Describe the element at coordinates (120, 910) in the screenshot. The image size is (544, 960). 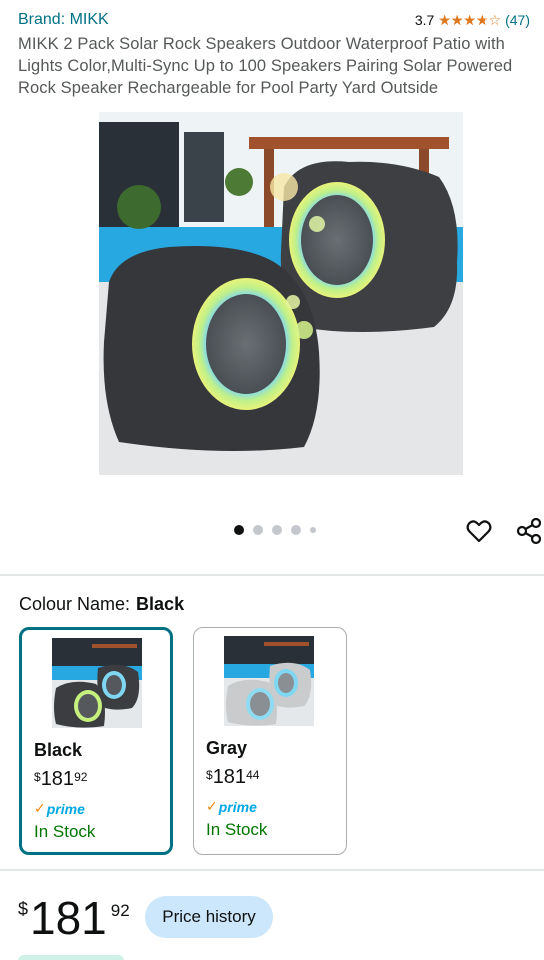
I see `price-cents: 92` at that location.